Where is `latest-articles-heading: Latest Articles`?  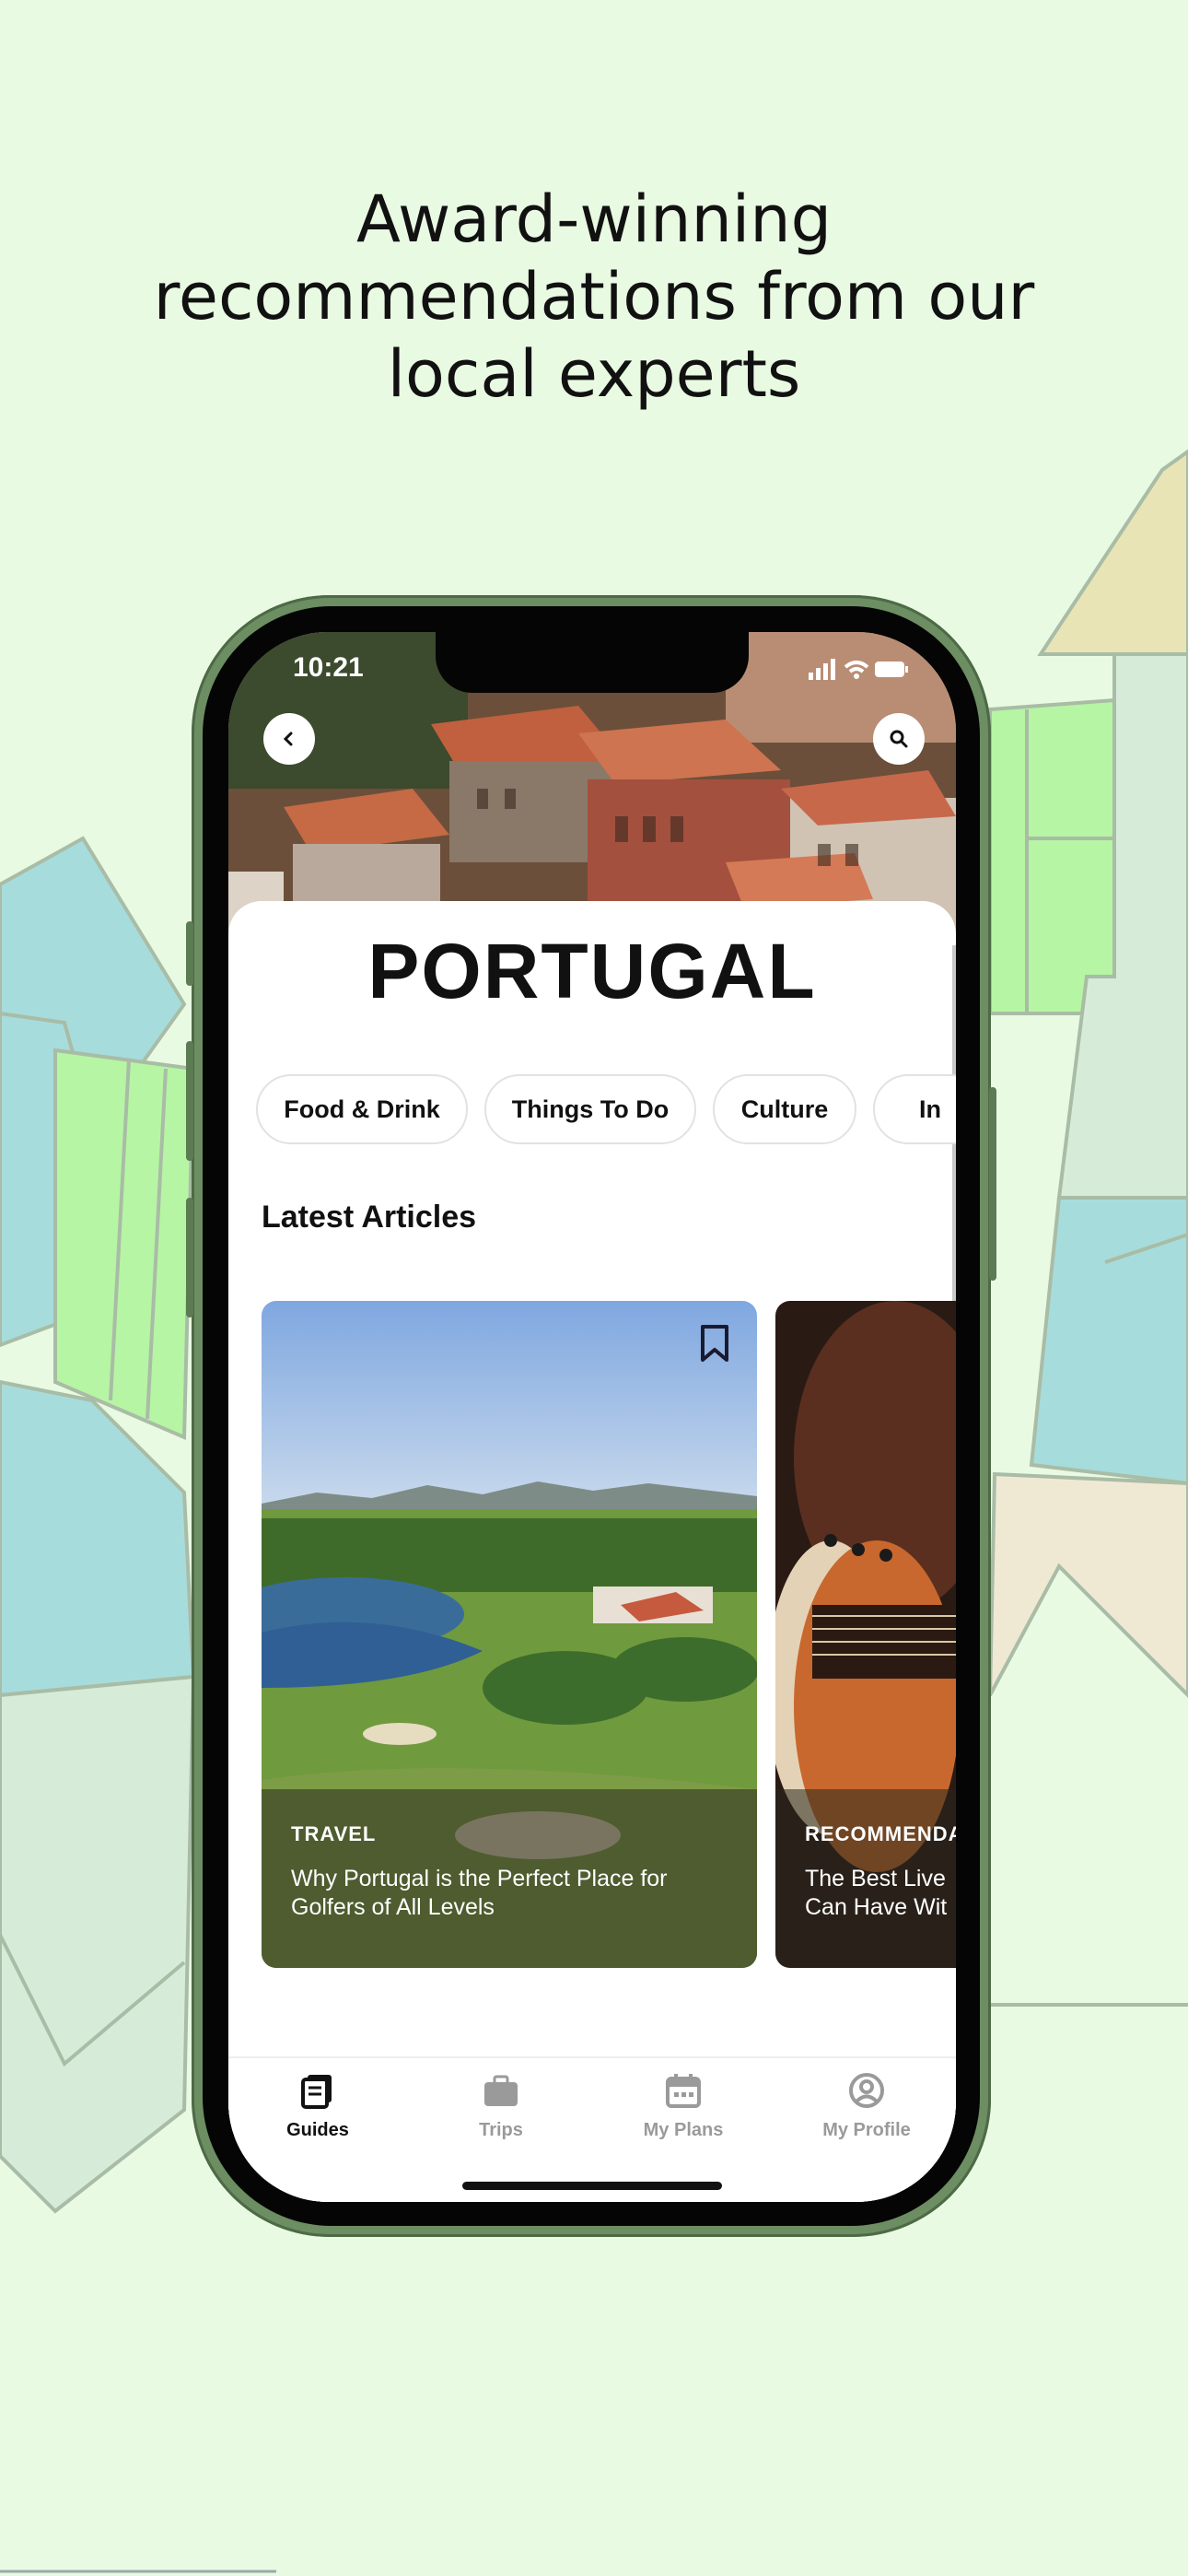
latest-articles-heading: Latest Articles is located at coordinates (369, 1217).